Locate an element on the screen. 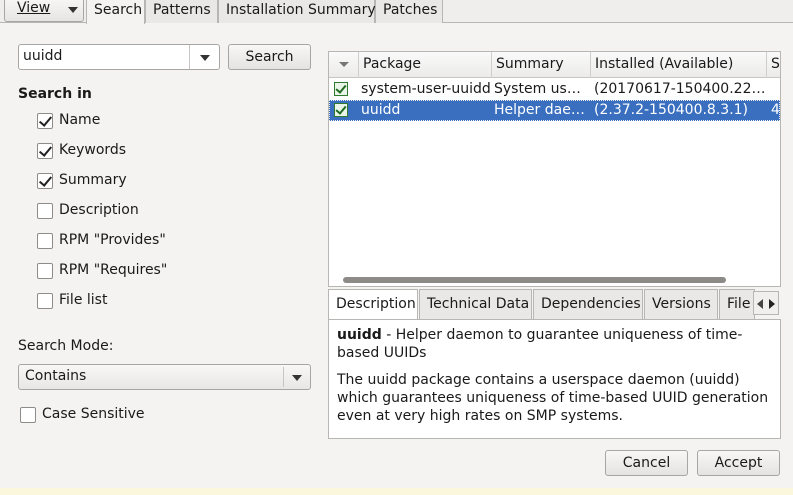  column-label: Si is located at coordinates (775, 64).